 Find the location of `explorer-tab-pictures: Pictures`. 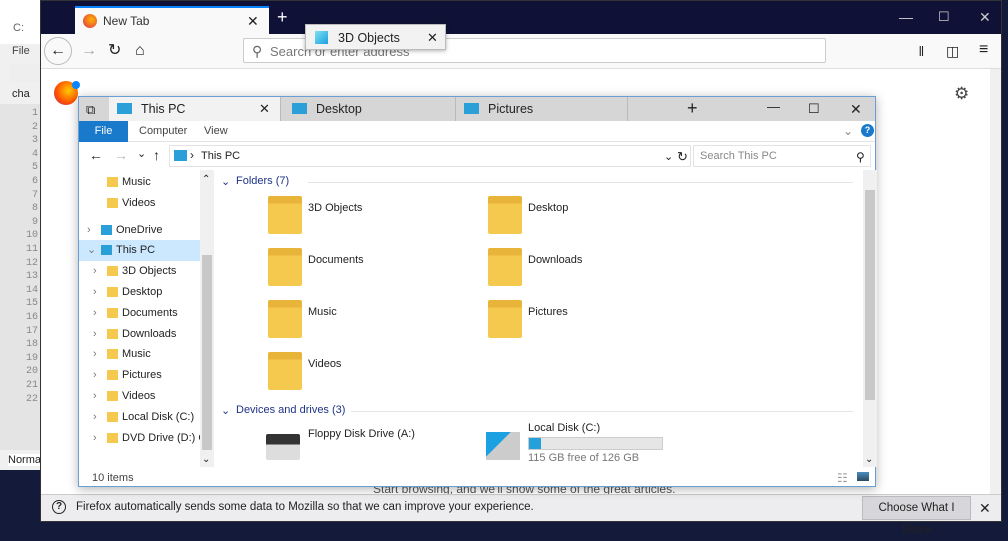

explorer-tab-pictures: Pictures is located at coordinates (542, 109).